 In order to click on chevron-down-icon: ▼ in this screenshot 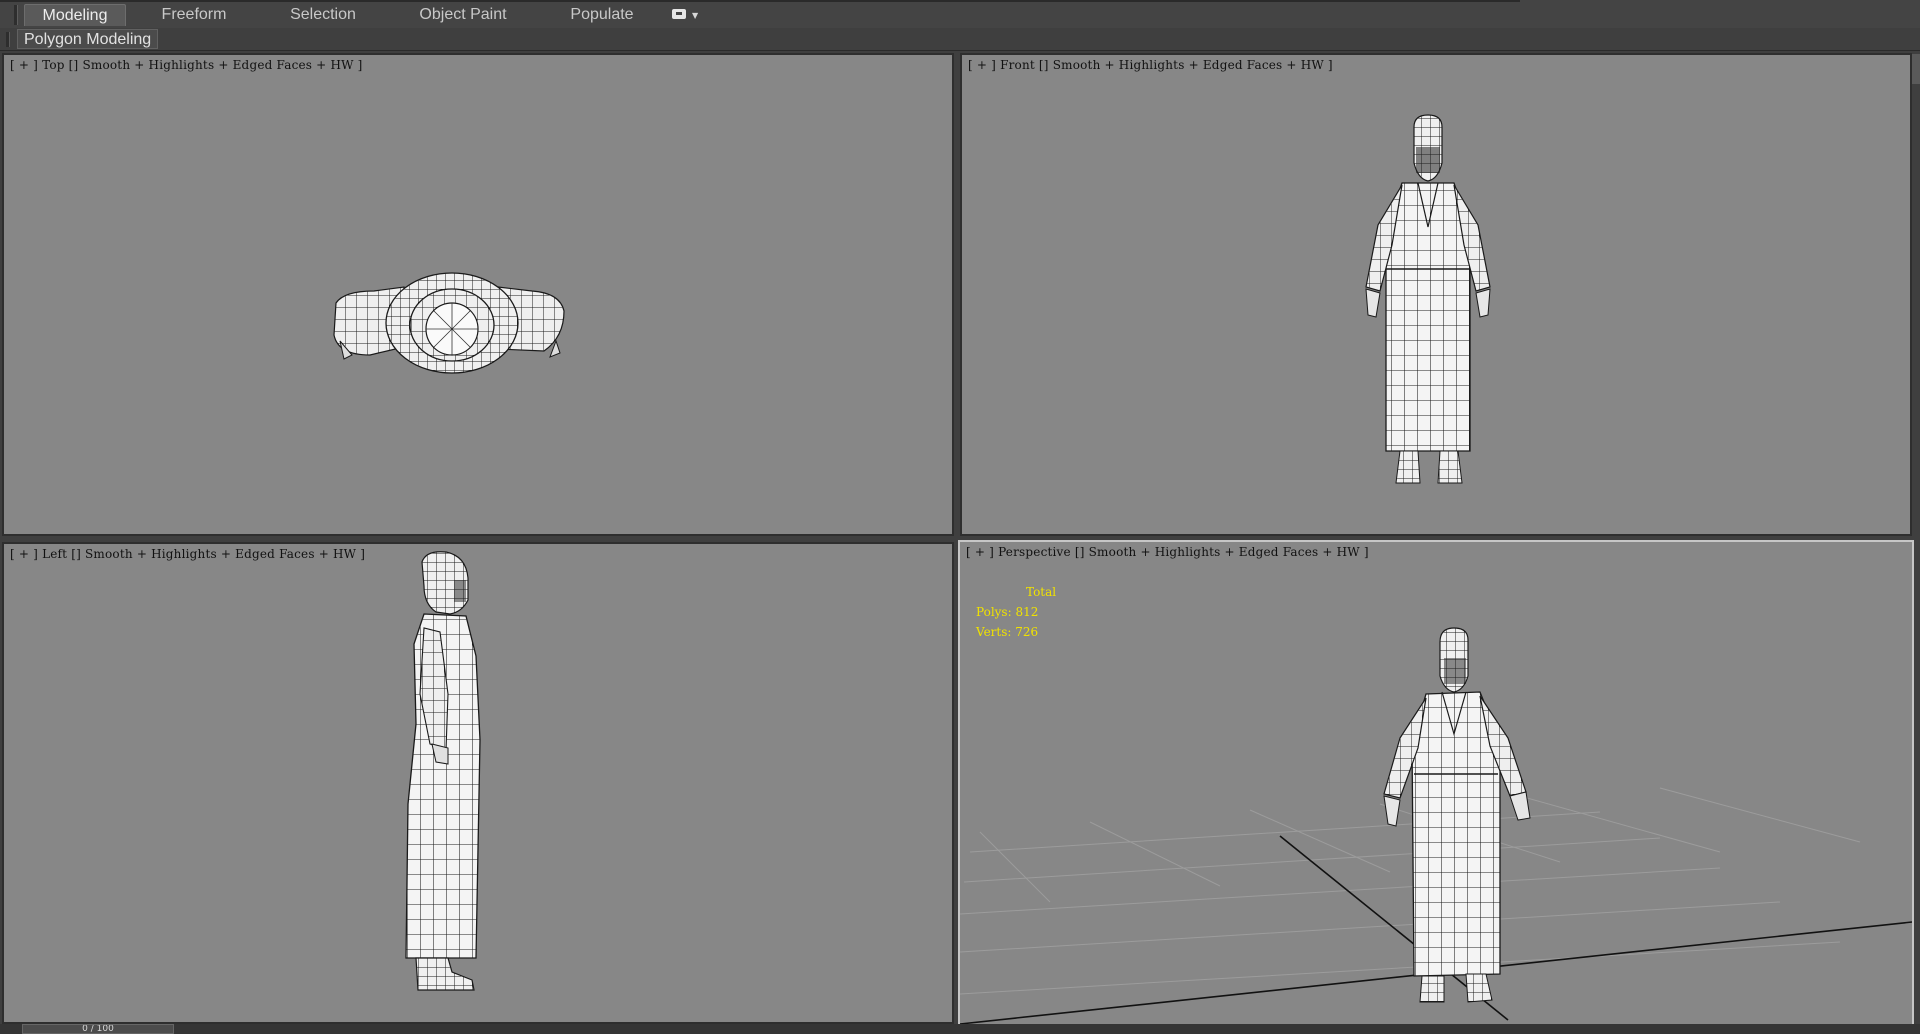, I will do `click(695, 15)`.